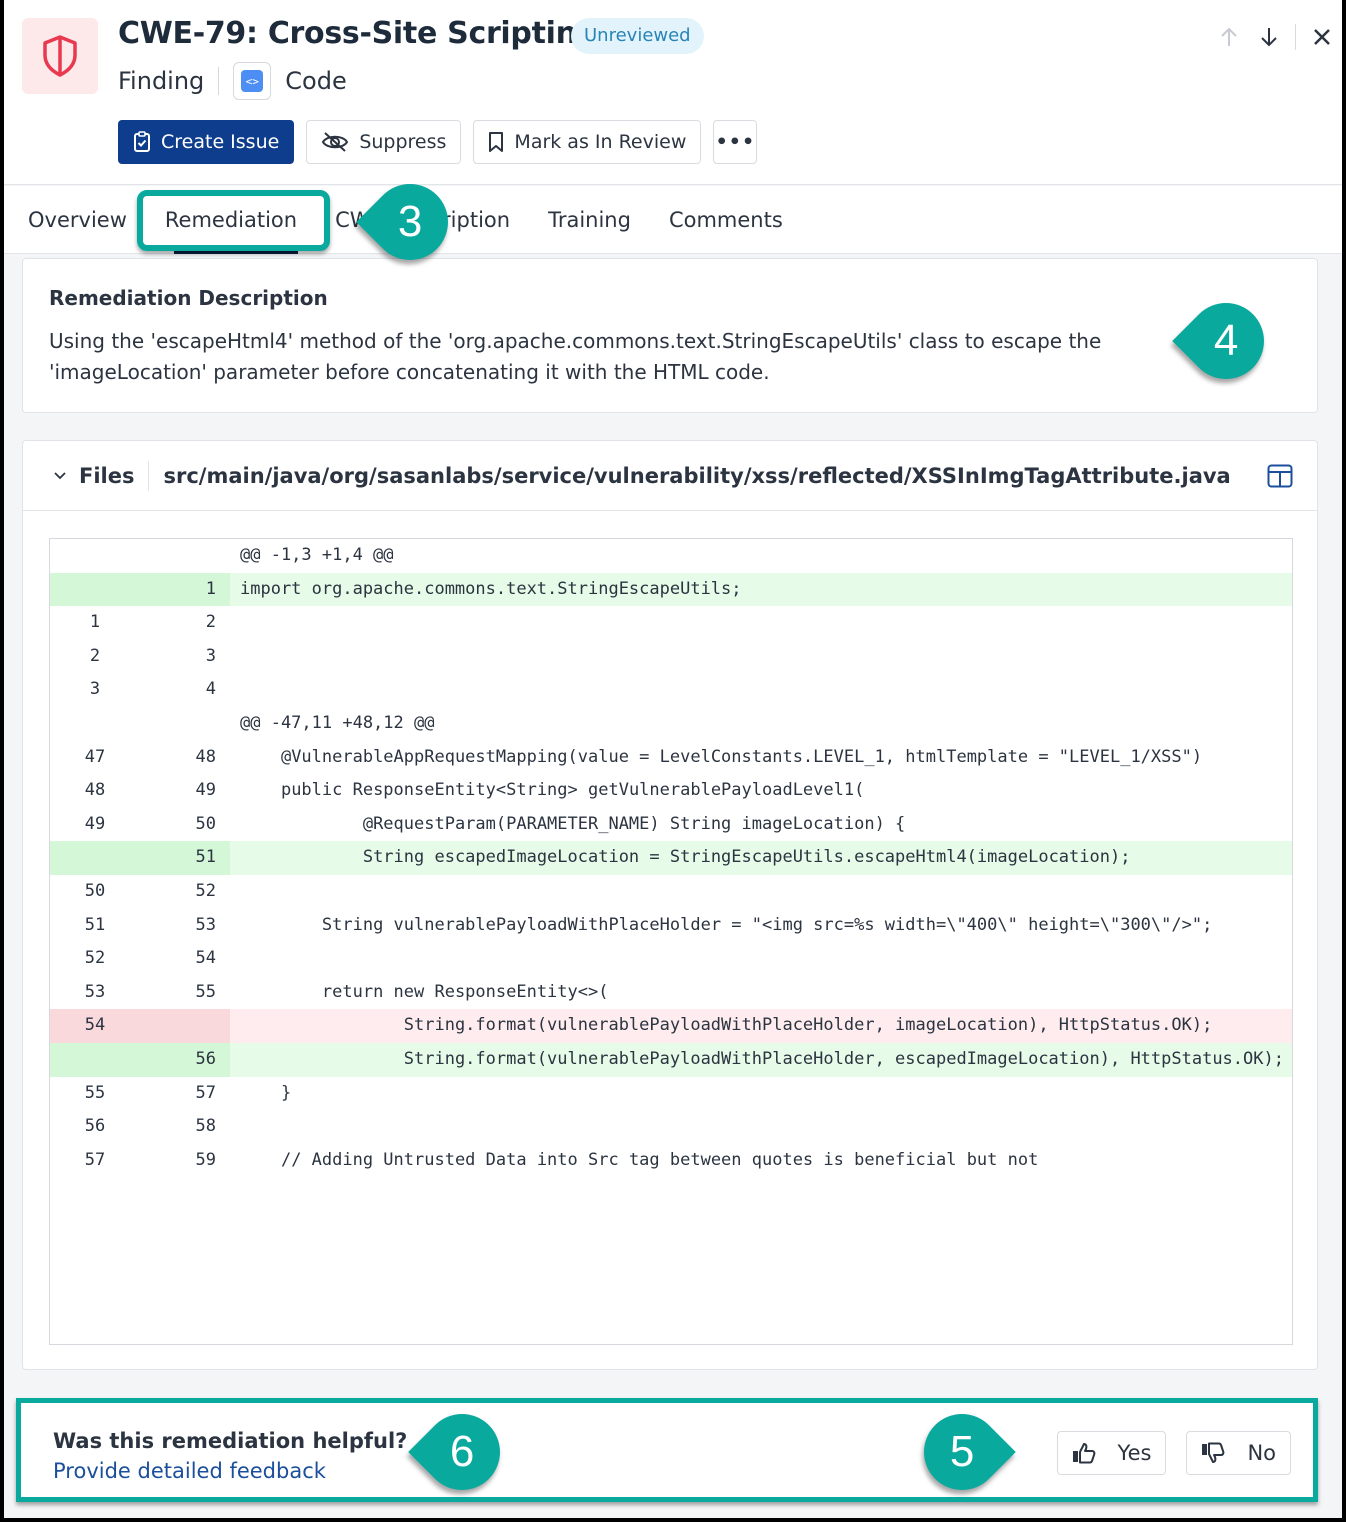 Image resolution: width=1346 pixels, height=1522 pixels. Describe the element at coordinates (205, 924) in the screenshot. I see `new-line-number: 53` at that location.